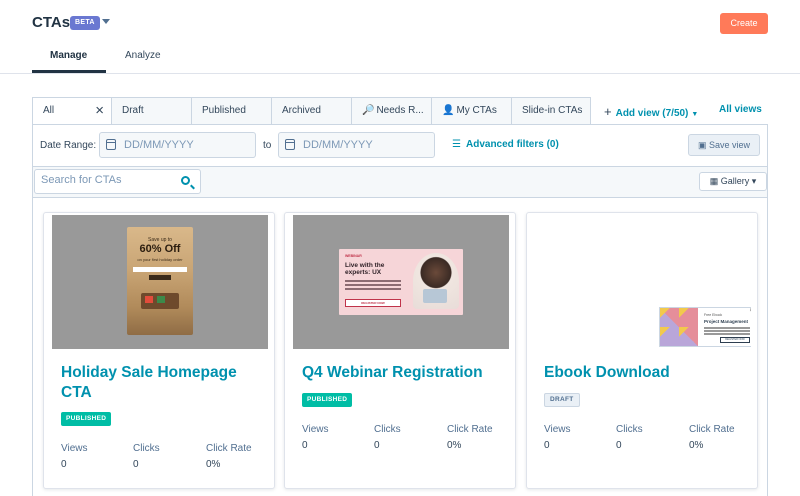 The image size is (800, 496). What do you see at coordinates (338, 145) in the screenshot?
I see `end-date-placeholder: DD/MM/YYYY` at bounding box center [338, 145].